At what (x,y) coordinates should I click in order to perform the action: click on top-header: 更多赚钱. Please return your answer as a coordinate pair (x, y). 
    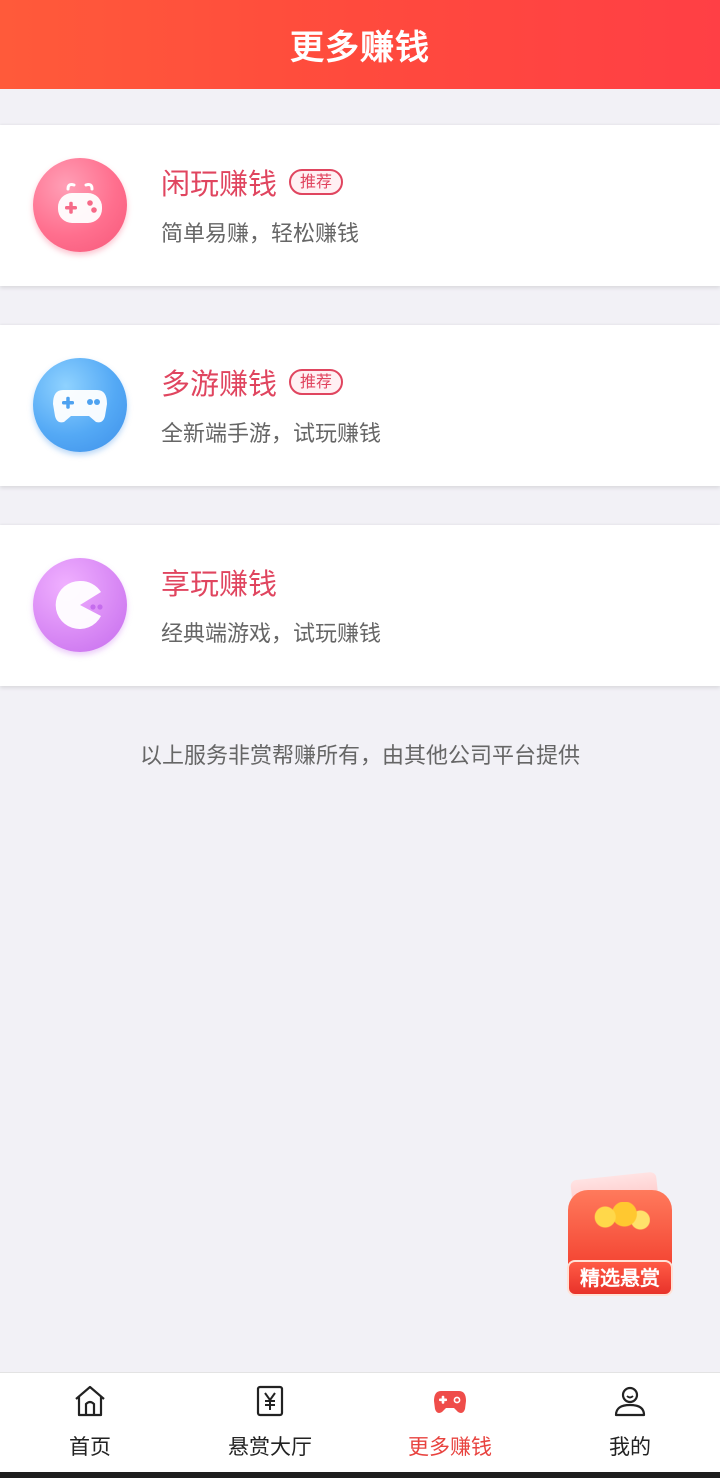
    Looking at the image, I should click on (360, 44).